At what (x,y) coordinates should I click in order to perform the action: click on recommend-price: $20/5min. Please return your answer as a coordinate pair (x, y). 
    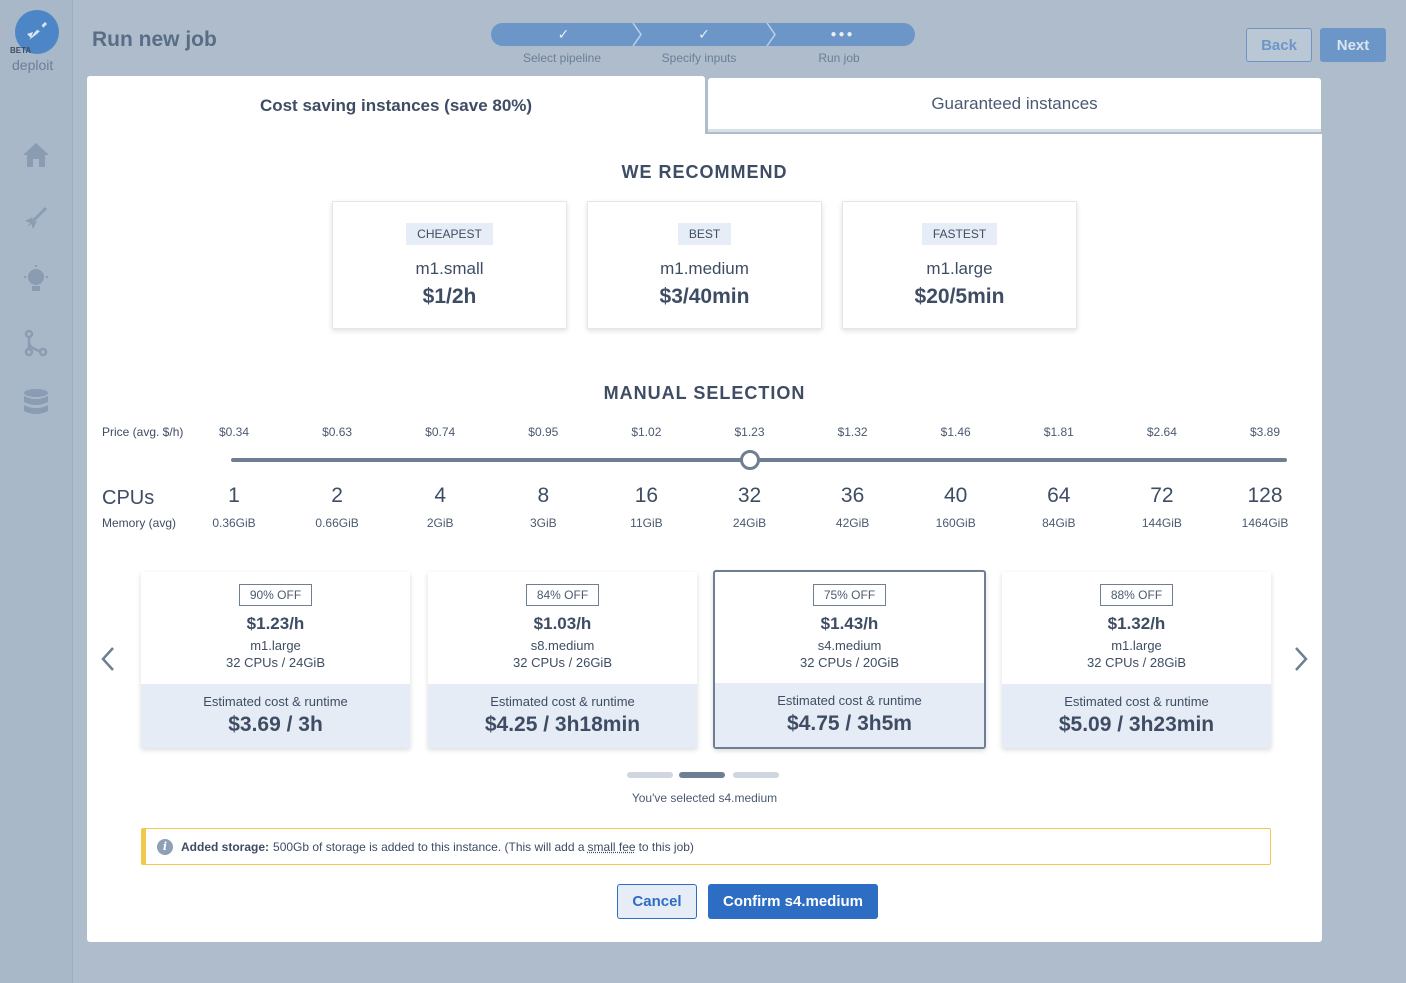
    Looking at the image, I should click on (959, 296).